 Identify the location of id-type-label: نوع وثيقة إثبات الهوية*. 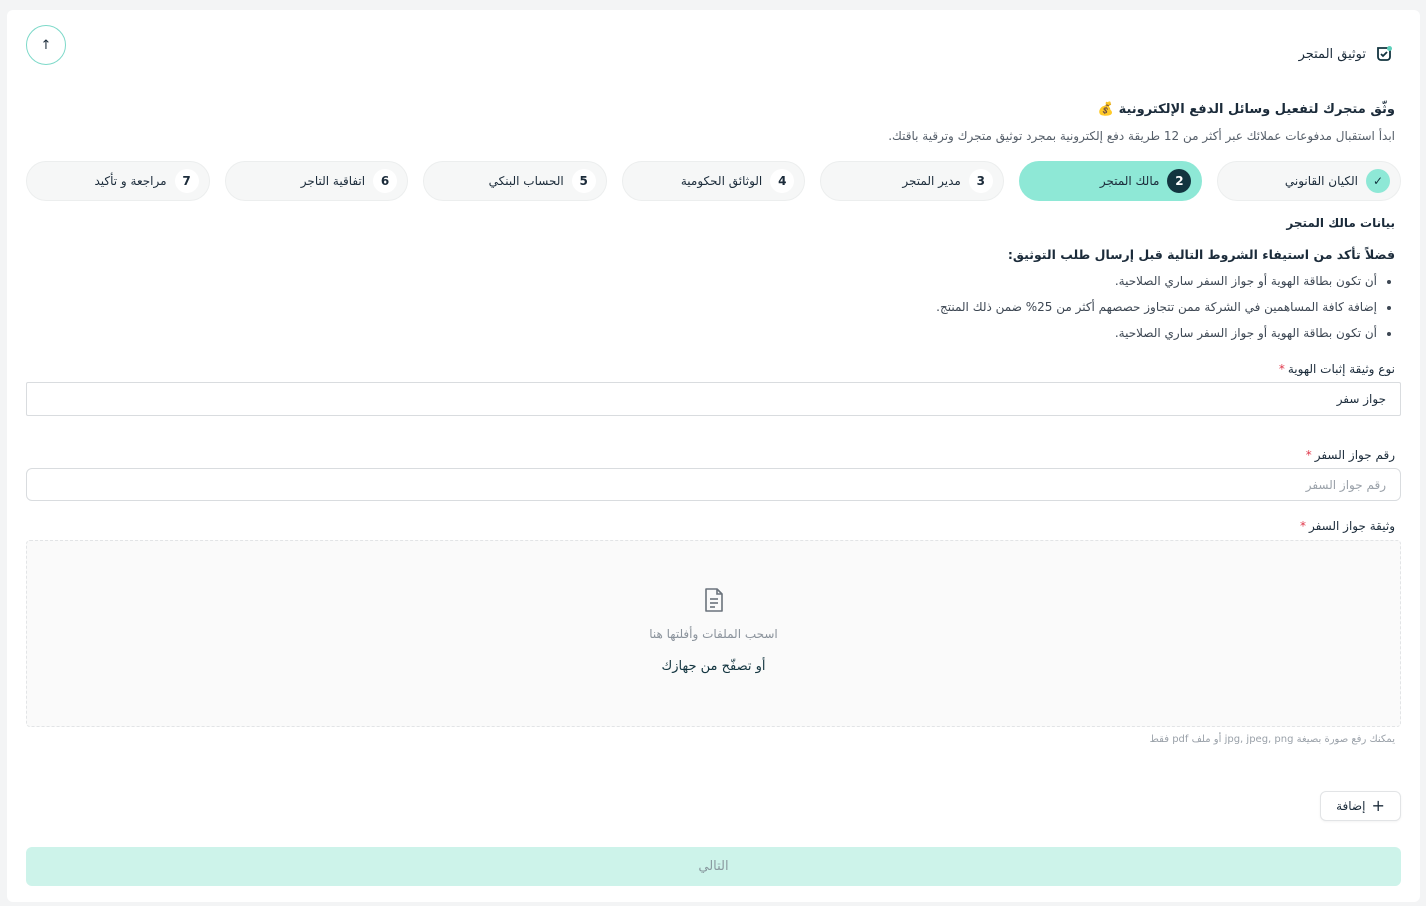
(1336, 369).